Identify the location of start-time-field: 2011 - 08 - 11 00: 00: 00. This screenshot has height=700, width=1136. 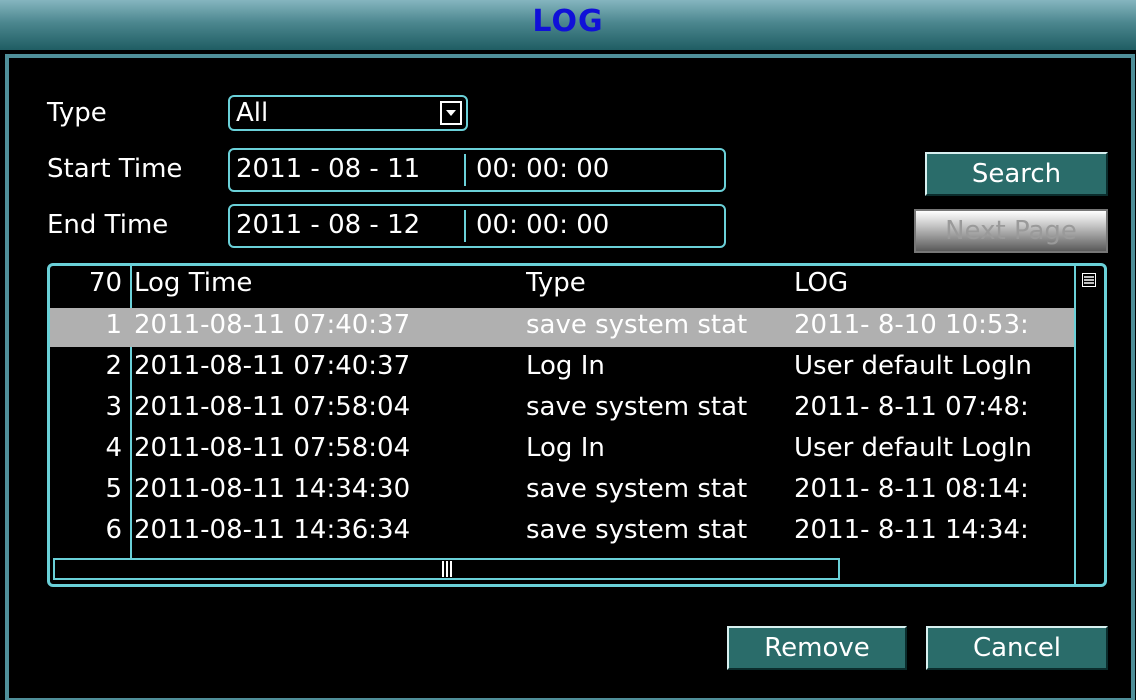
(477, 170).